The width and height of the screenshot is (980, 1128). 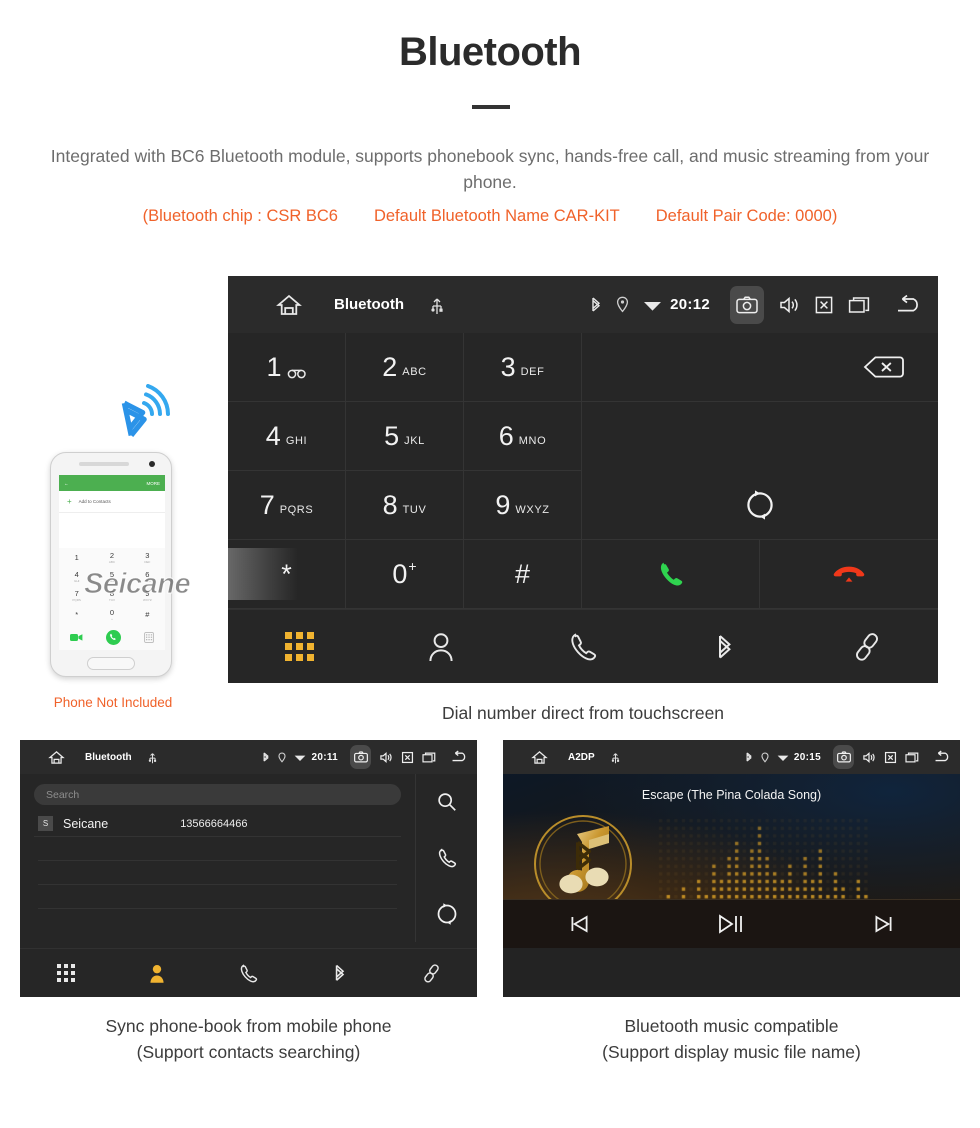 What do you see at coordinates (807, 757) in the screenshot?
I see `music-clock: 20:15` at bounding box center [807, 757].